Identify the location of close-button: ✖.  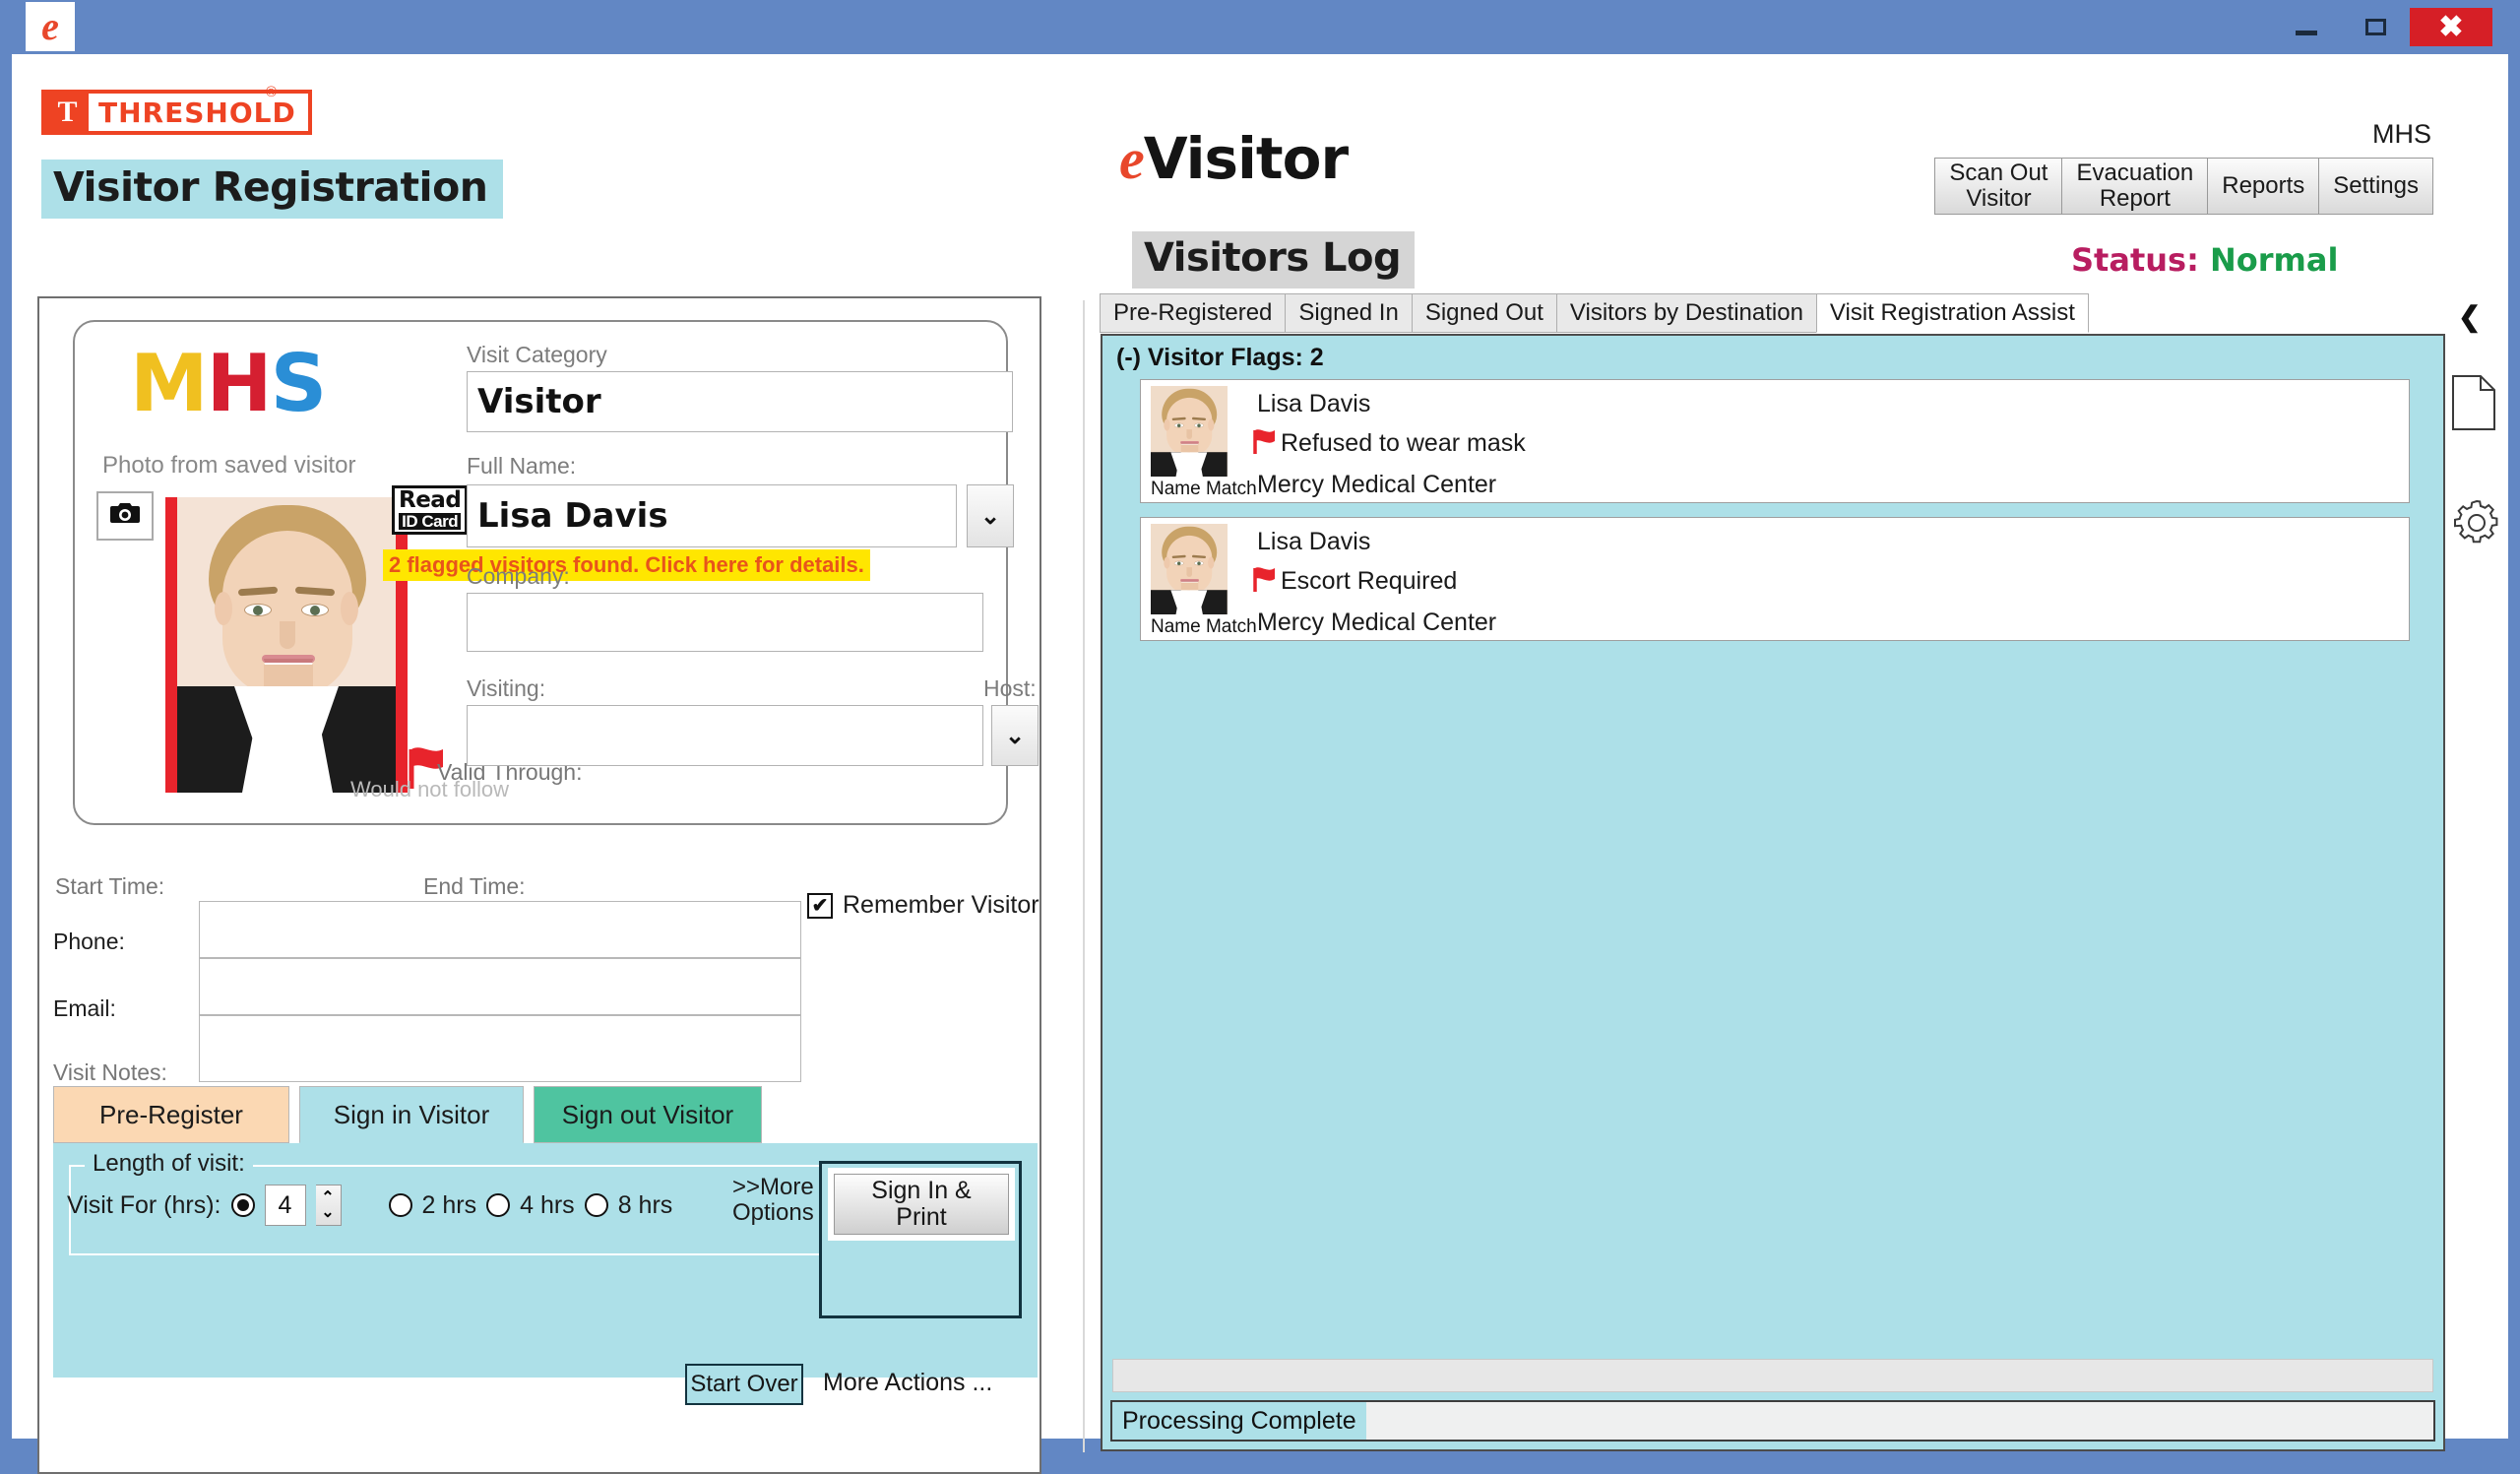
(2451, 27).